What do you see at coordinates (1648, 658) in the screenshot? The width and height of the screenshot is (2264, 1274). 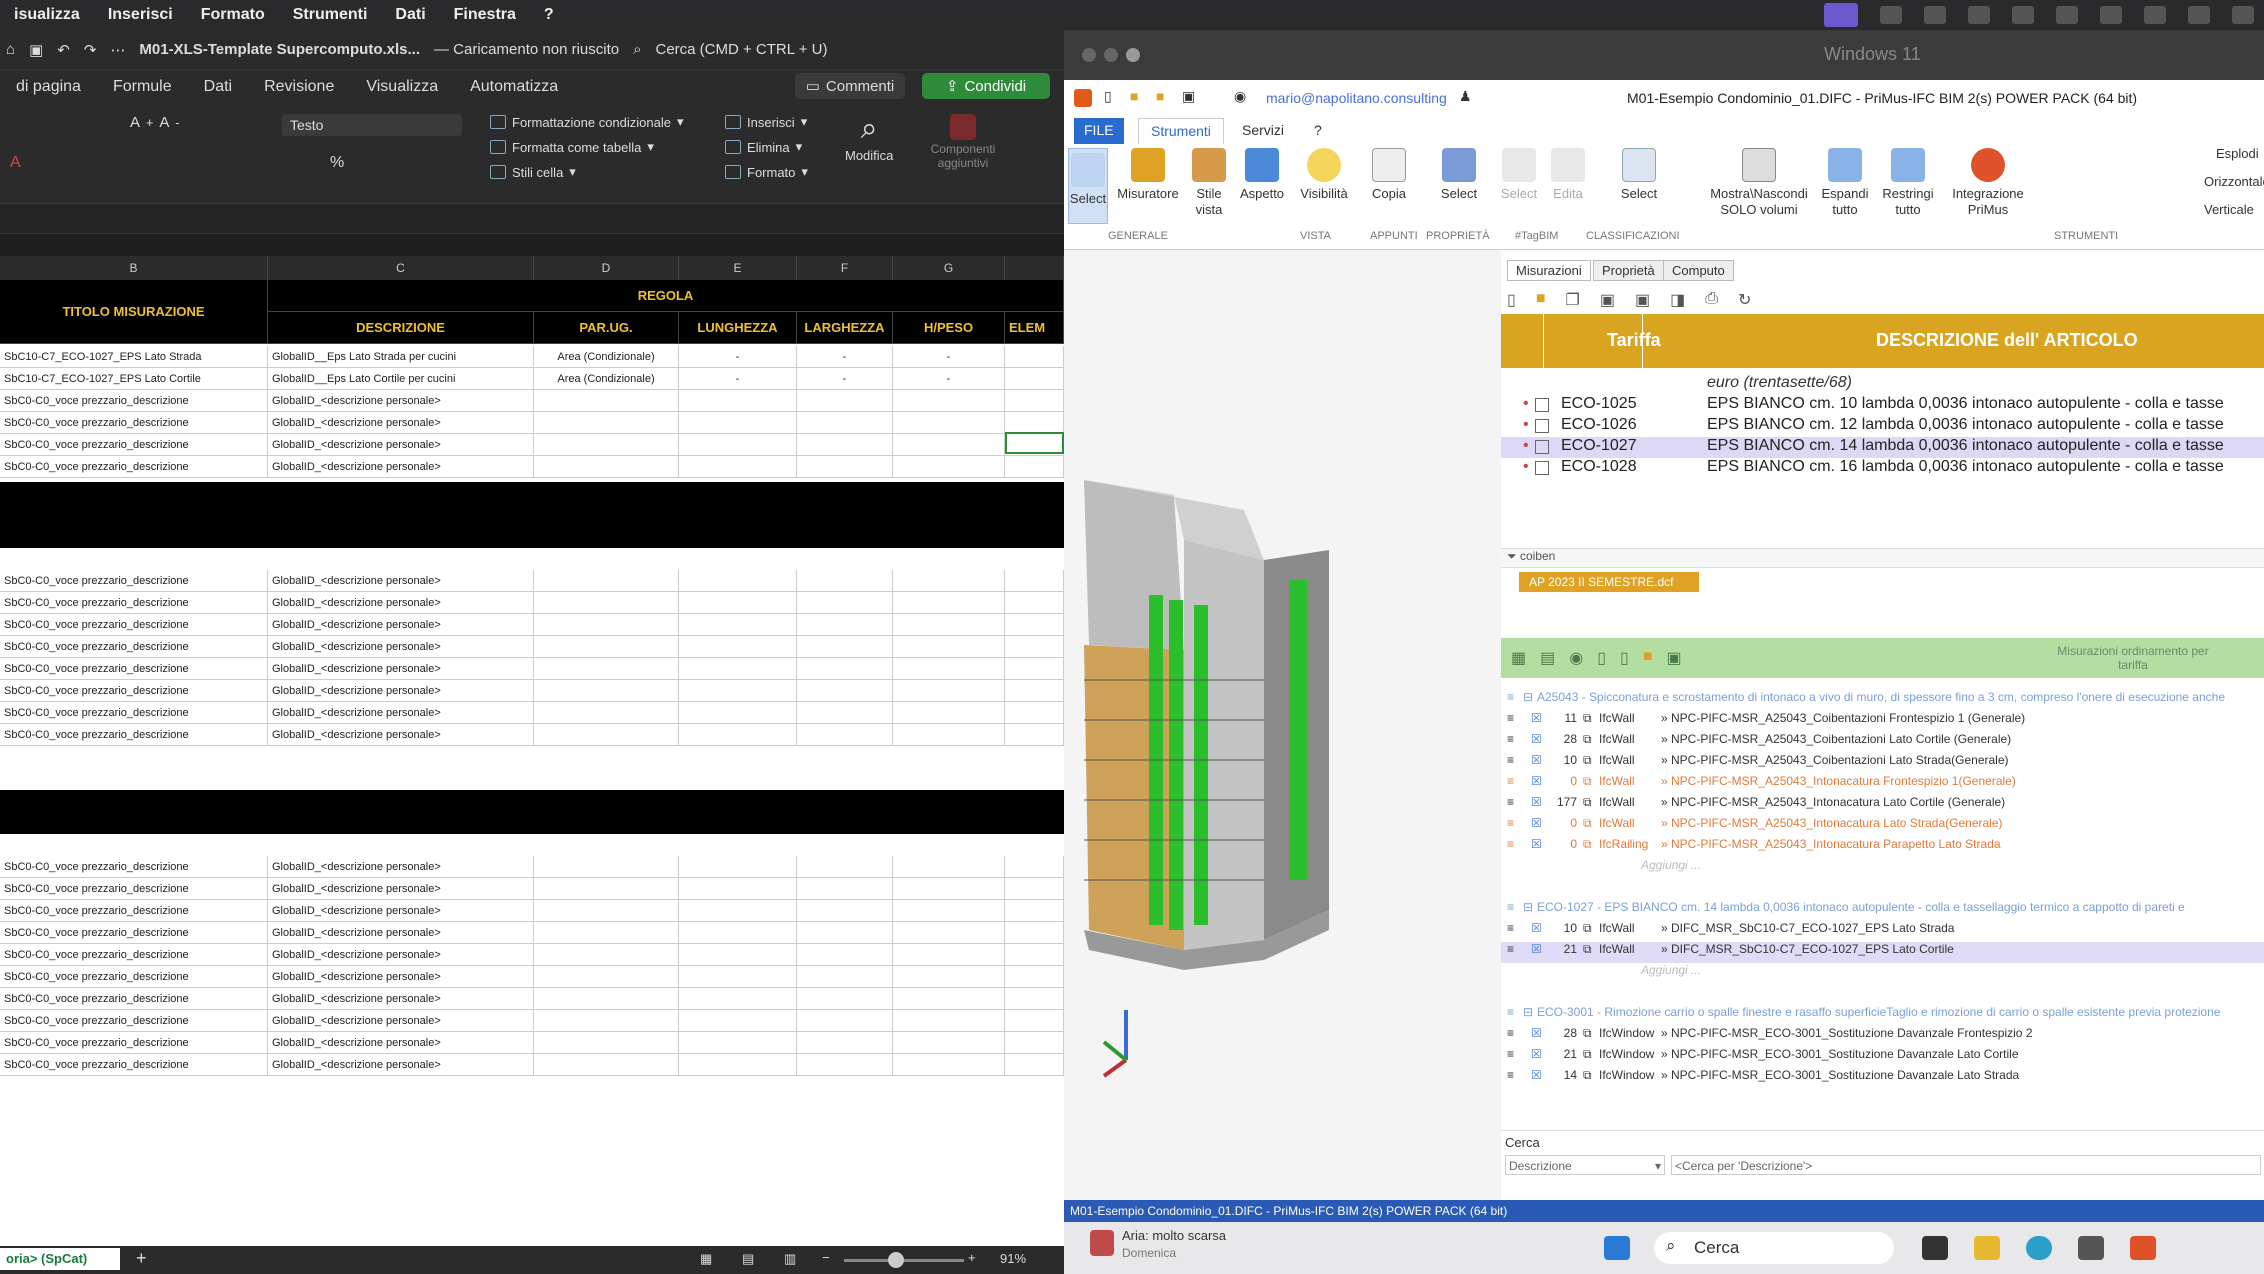 I see `folder-icon: ■` at bounding box center [1648, 658].